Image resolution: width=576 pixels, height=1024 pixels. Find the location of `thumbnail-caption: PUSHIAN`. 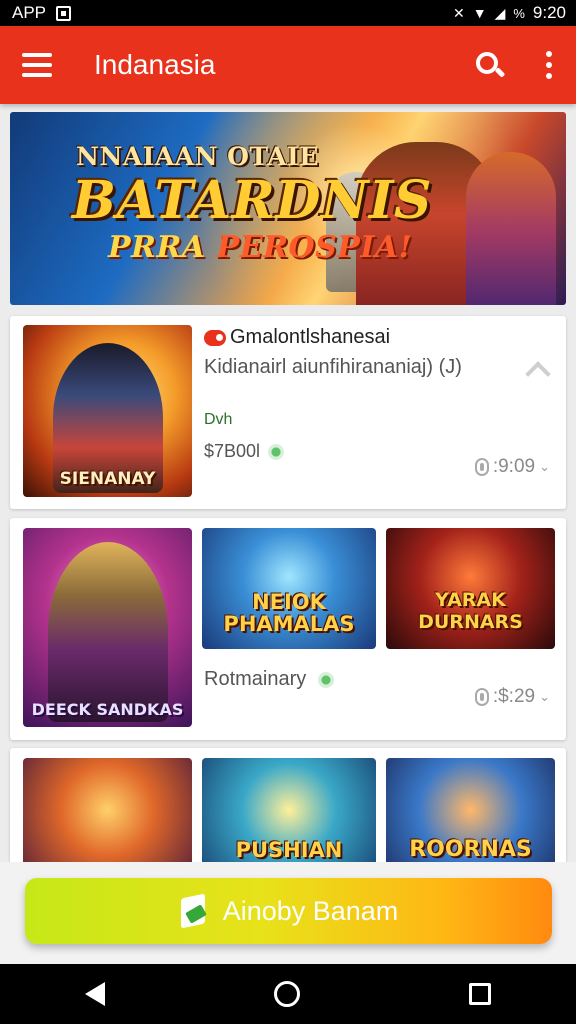

thumbnail-caption: PUSHIAN is located at coordinates (289, 850).